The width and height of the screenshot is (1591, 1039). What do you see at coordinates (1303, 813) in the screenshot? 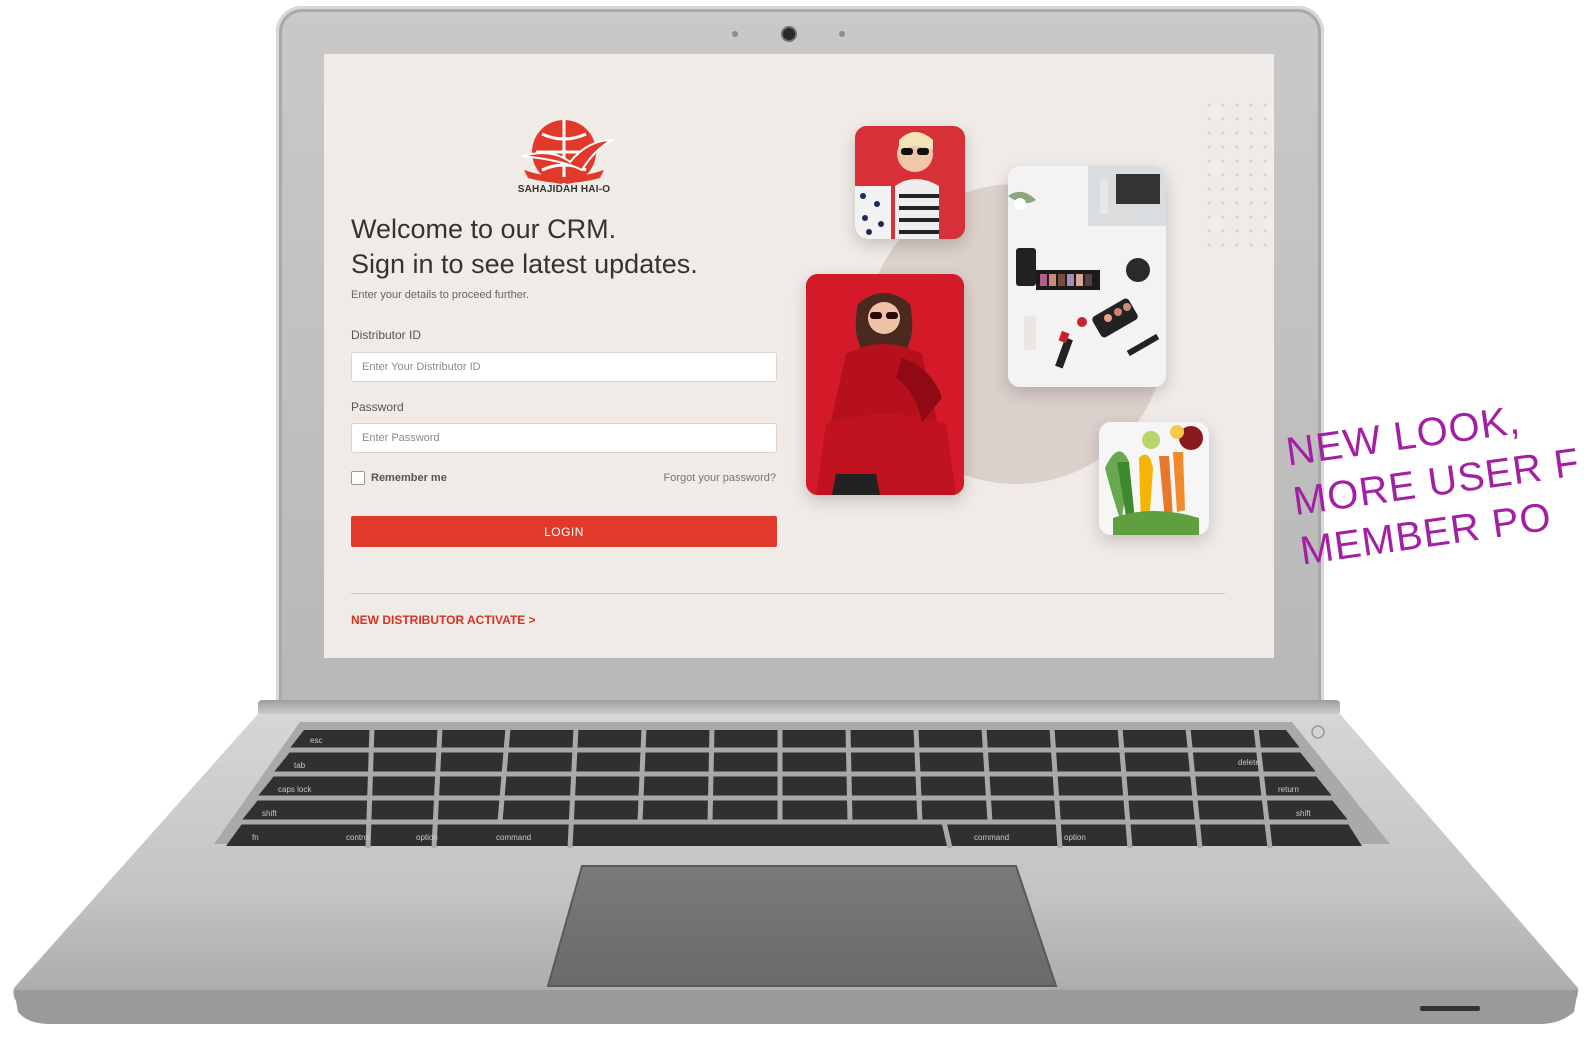
I see `key-shift-right: shift` at bounding box center [1303, 813].